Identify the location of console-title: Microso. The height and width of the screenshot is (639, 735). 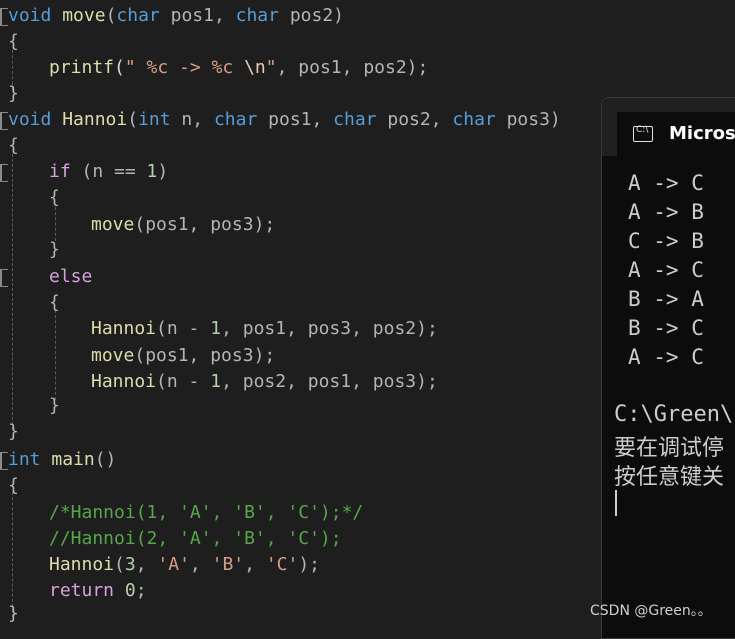
(702, 133).